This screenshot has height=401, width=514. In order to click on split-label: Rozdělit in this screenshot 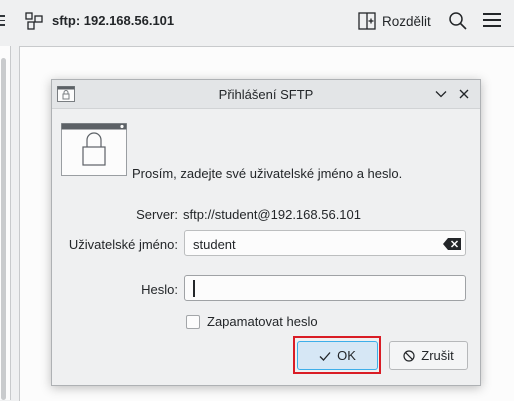, I will do `click(406, 21)`.